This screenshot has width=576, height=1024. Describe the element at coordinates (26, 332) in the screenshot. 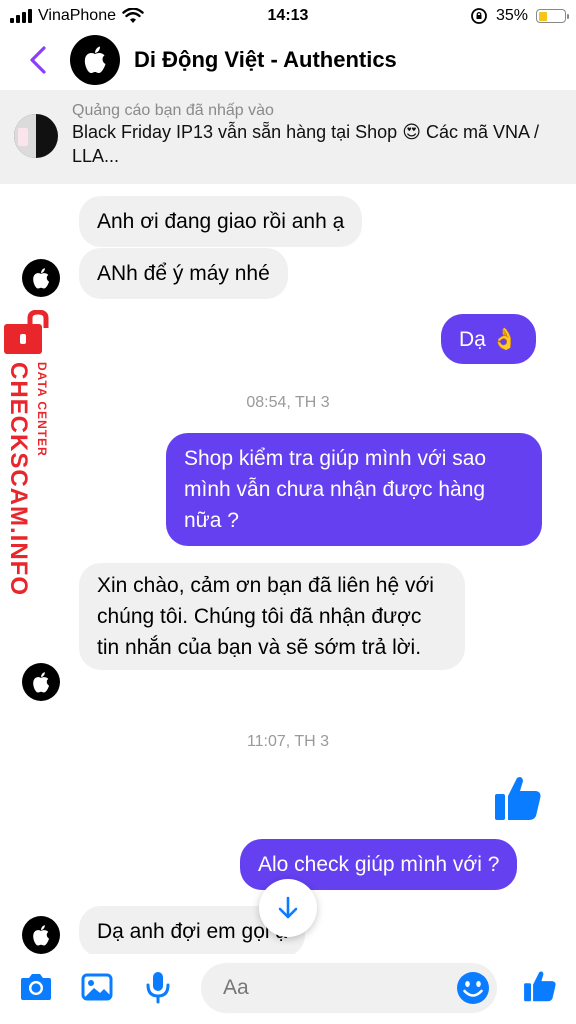

I see `lock-icon` at that location.